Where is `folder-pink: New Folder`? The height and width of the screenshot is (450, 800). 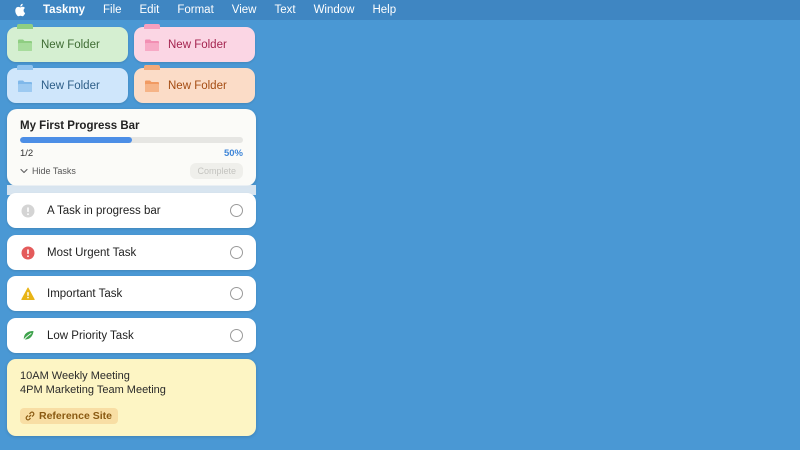
folder-pink: New Folder is located at coordinates (194, 43).